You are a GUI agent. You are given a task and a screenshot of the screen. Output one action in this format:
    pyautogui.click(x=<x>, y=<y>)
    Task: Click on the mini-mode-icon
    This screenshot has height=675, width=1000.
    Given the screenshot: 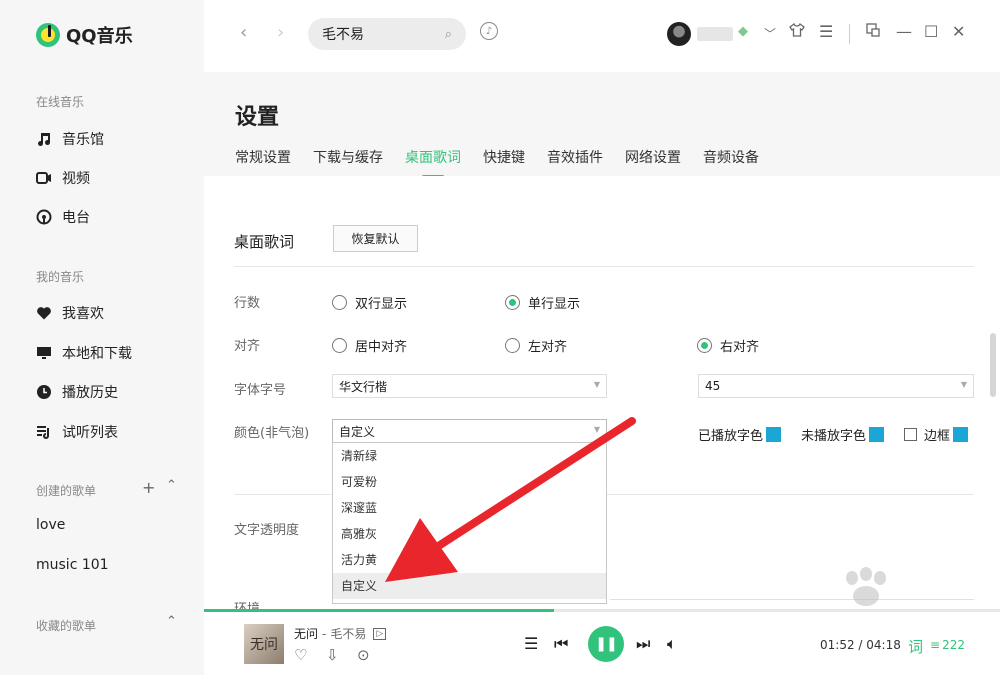 What is the action you would take?
    pyautogui.click(x=873, y=32)
    